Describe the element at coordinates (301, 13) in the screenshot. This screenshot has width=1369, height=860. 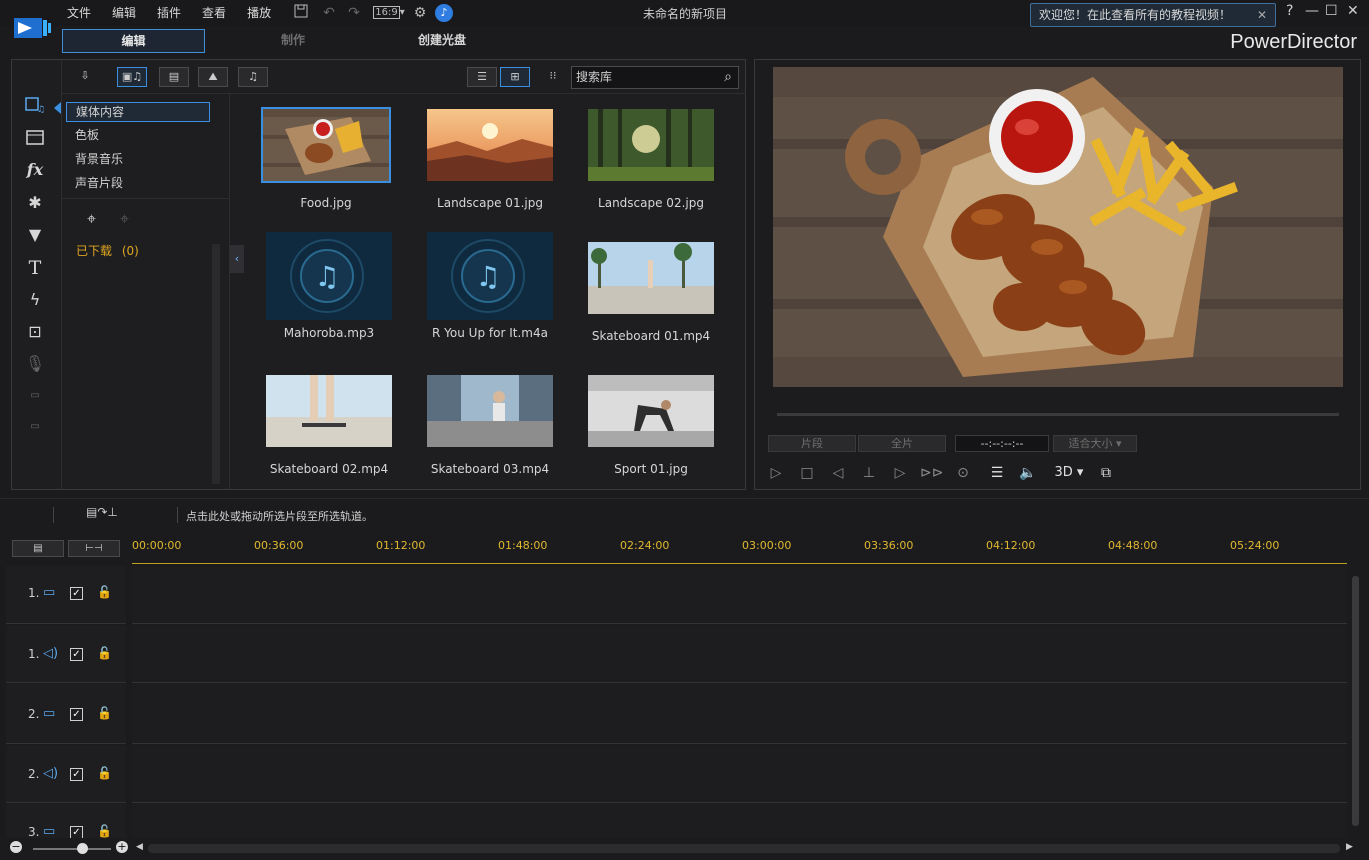
I see `save-icon` at that location.